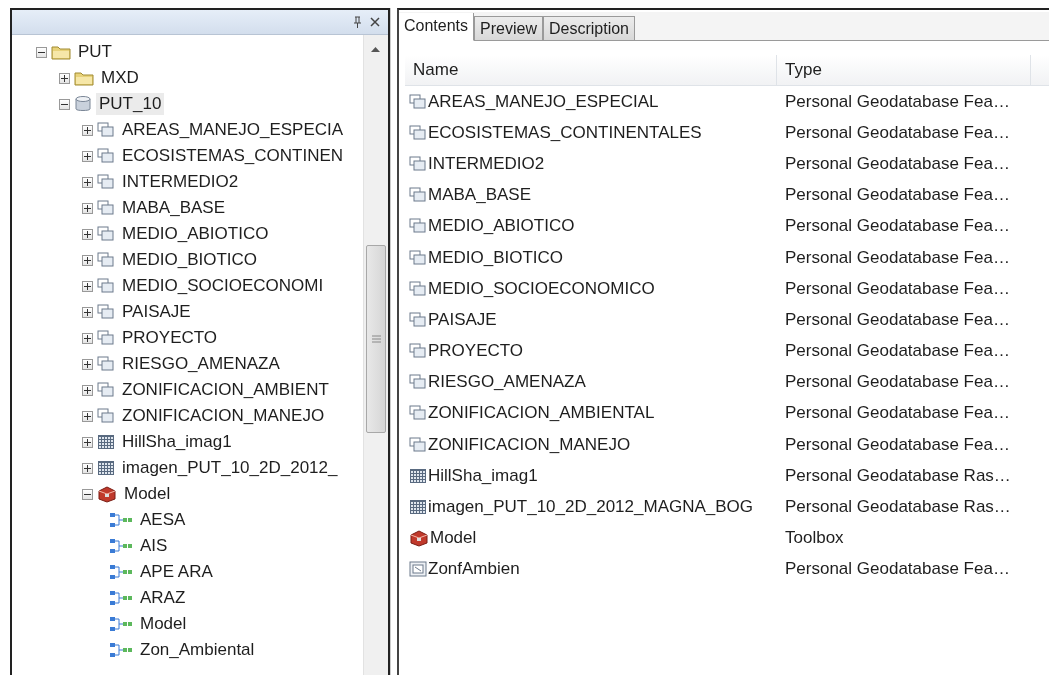 This screenshot has height=675, width=1049. Describe the element at coordinates (375, 22) in the screenshot. I see `close-icon` at that location.